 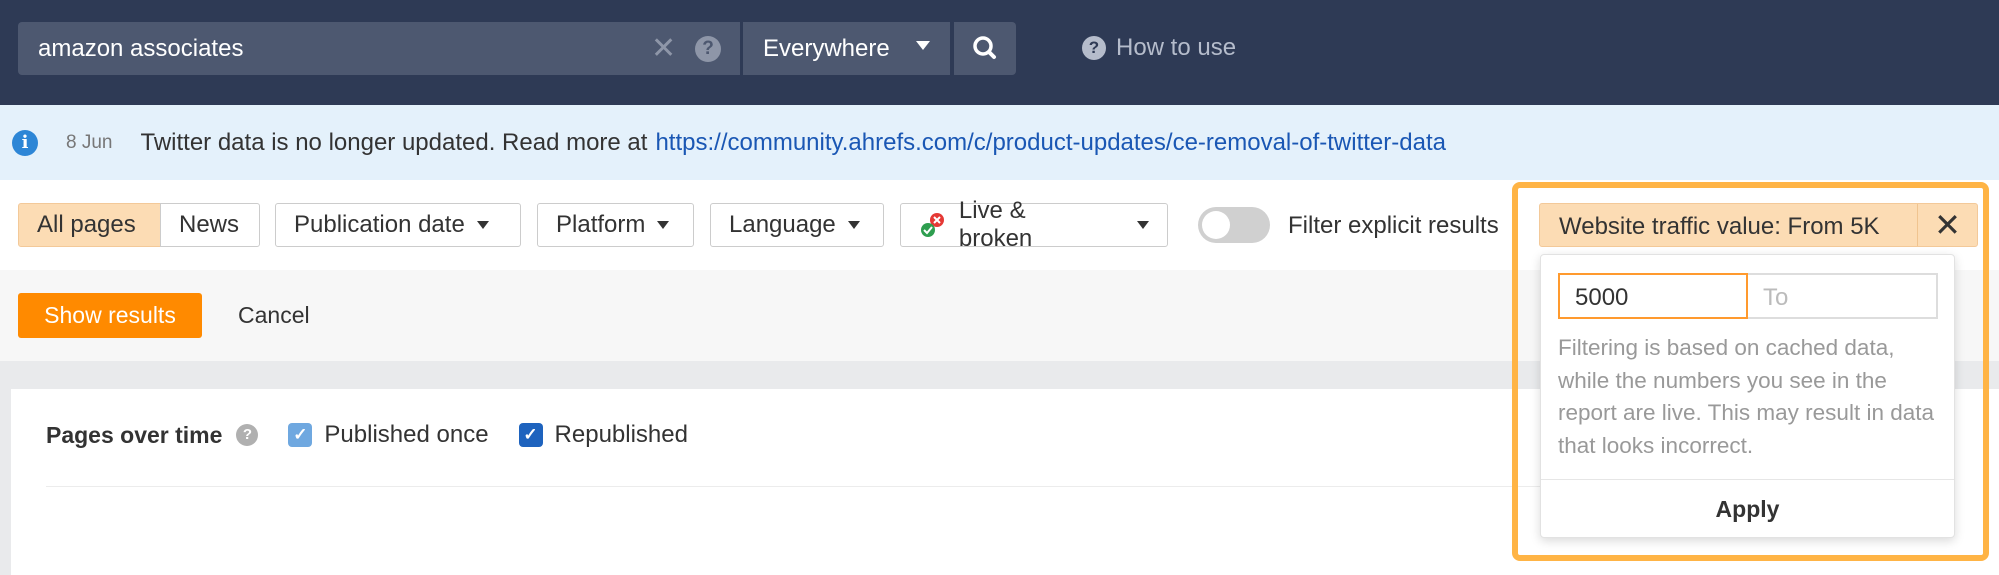 I want to click on to-input: To, so click(x=1843, y=296).